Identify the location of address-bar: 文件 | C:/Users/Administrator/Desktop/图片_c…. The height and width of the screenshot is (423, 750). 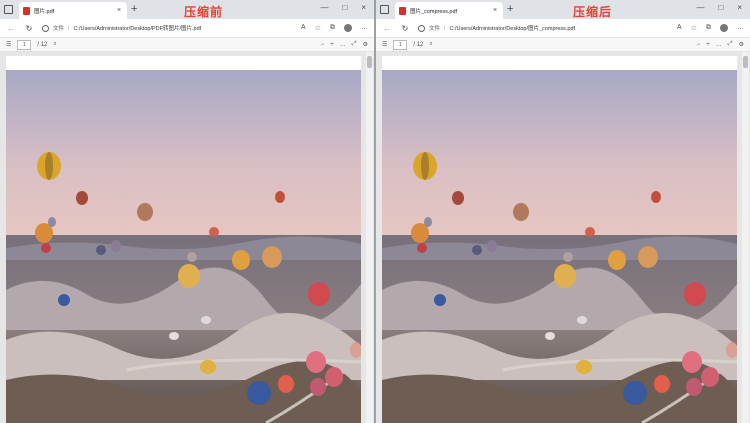
(543, 28).